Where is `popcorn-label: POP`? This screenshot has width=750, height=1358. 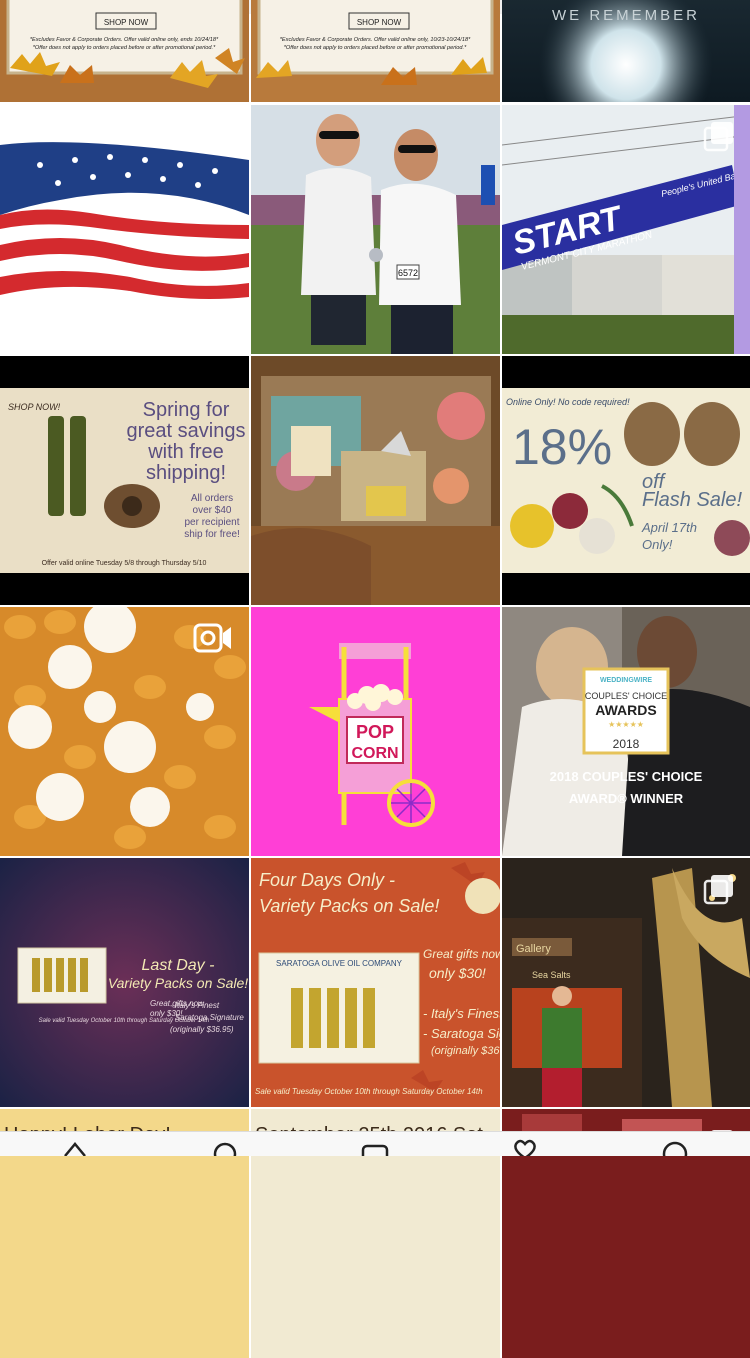 popcorn-label: POP is located at coordinates (375, 732).